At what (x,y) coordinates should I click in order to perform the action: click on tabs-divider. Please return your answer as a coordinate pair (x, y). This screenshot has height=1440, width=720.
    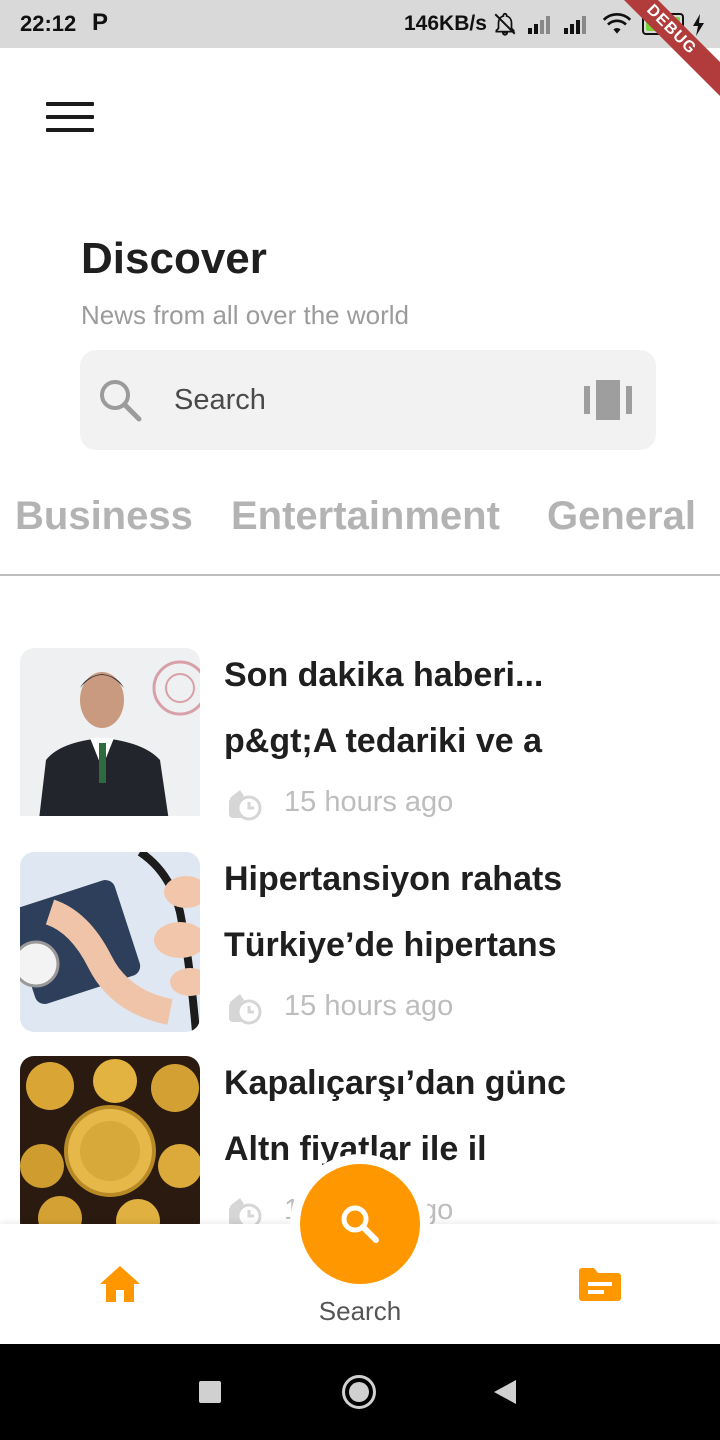
    Looking at the image, I should click on (360, 575).